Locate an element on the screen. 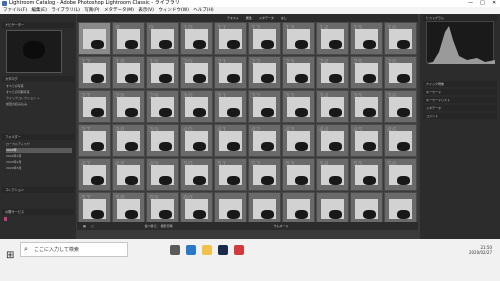 Image resolution: width=500 pixels, height=281 pixels. menu-edit: 編集(E) is located at coordinates (39, 10).